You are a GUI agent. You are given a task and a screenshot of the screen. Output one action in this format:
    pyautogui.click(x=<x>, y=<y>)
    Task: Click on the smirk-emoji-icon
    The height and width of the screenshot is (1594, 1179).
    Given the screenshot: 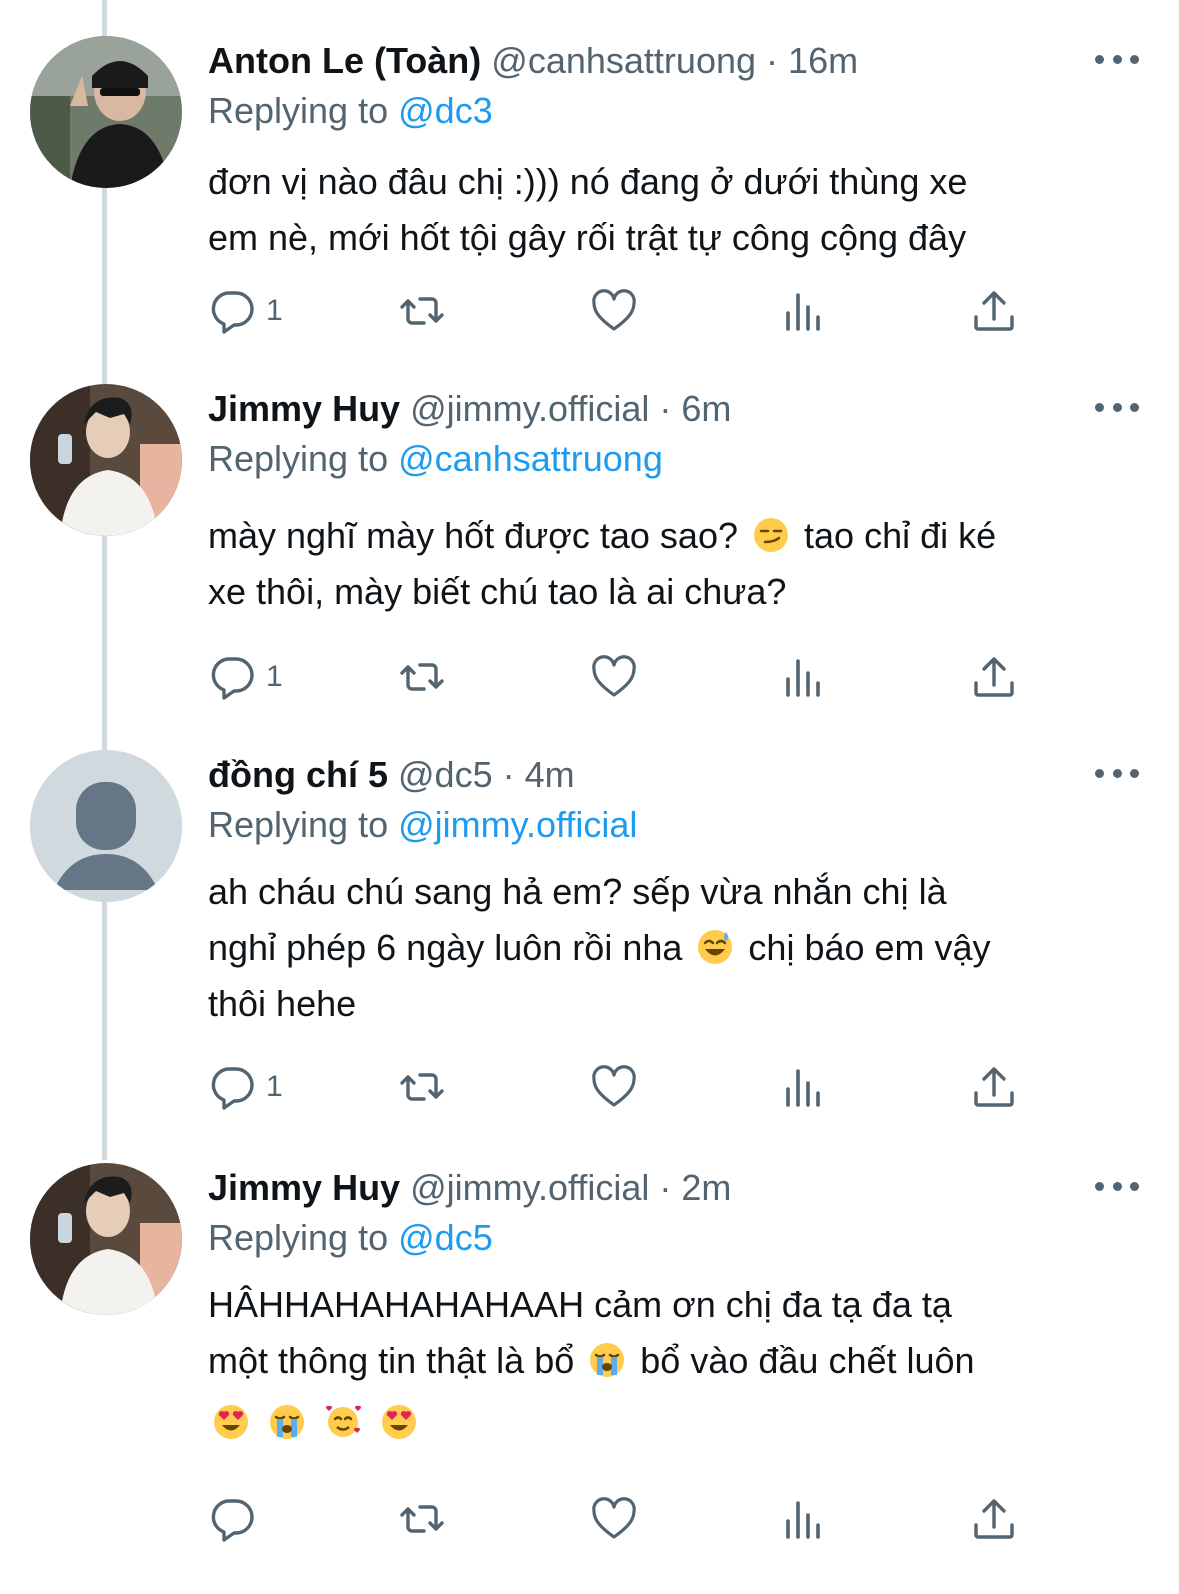 What is the action you would take?
    pyautogui.click(x=771, y=535)
    